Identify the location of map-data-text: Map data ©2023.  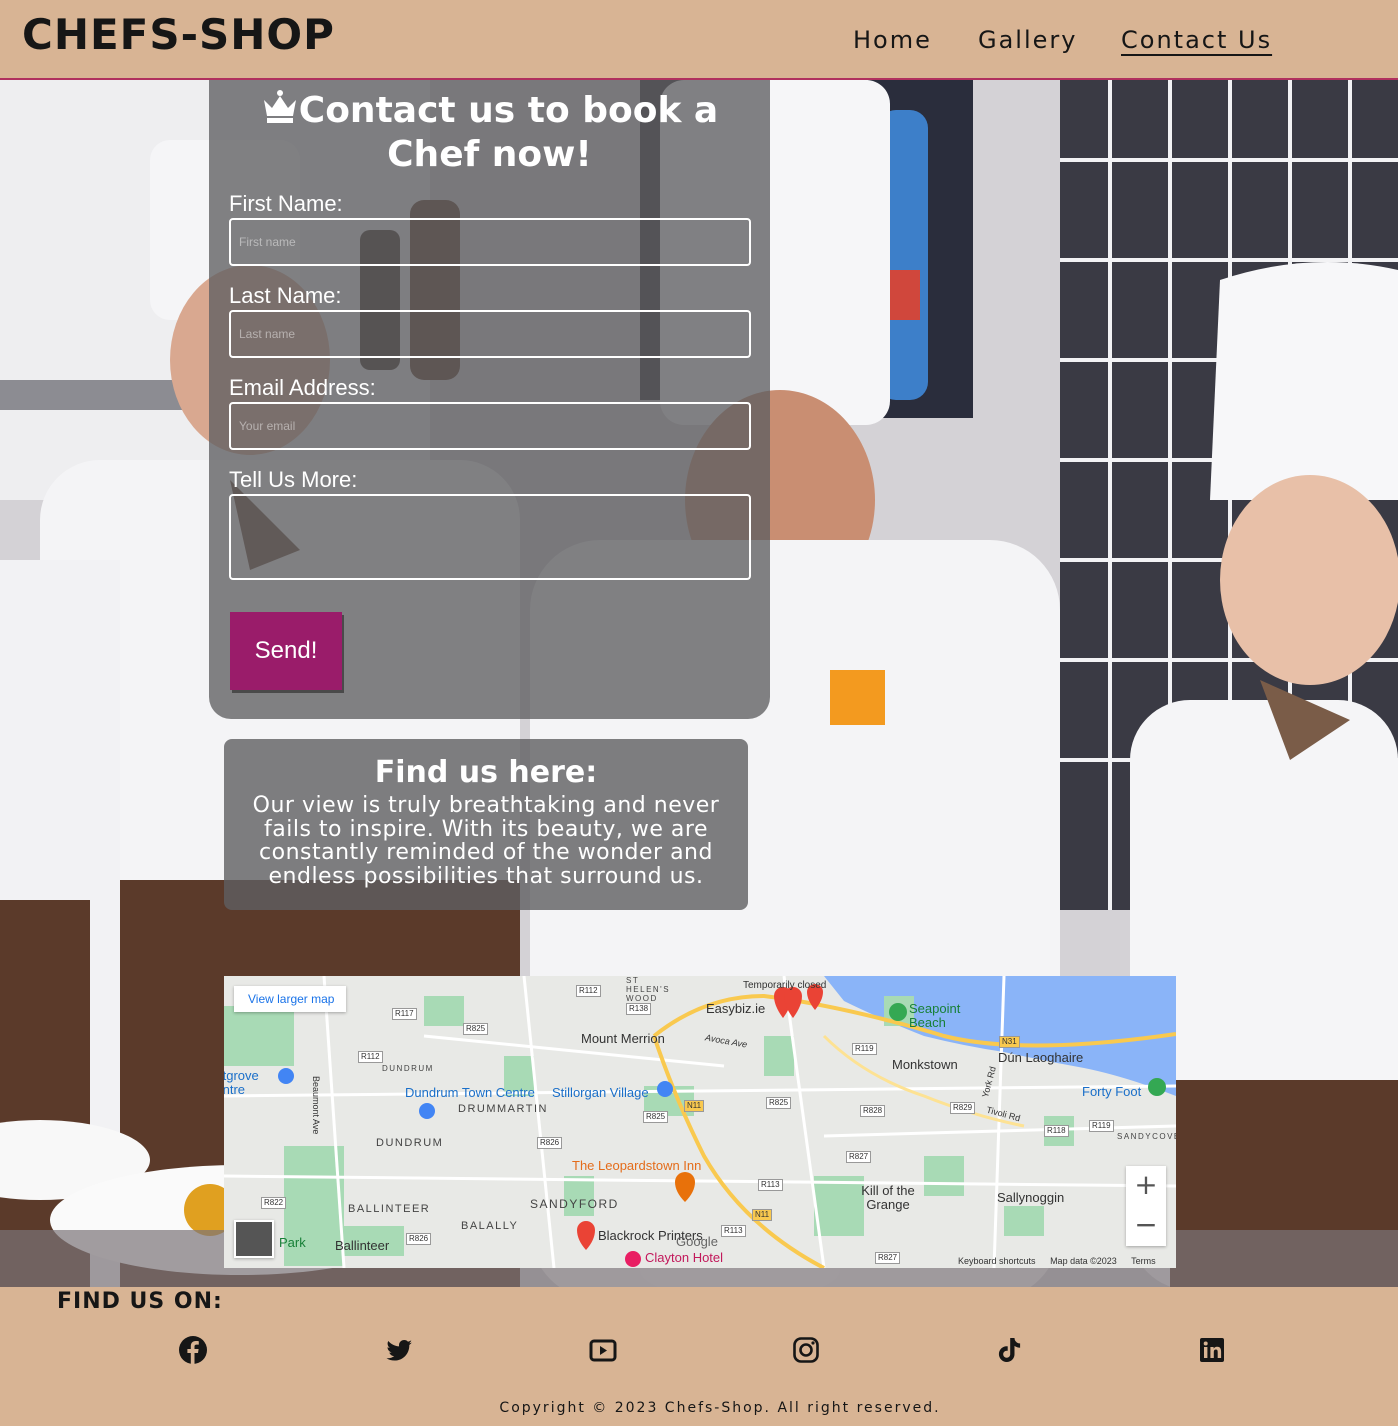
(1083, 1261).